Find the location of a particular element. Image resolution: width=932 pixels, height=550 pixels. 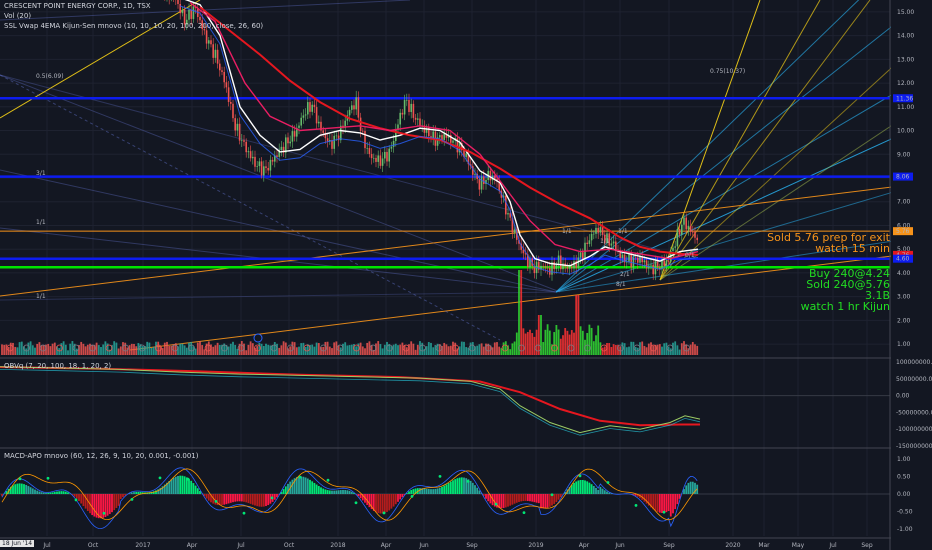

obv-tick-label: 100000000.00 is located at coordinates (914, 362).